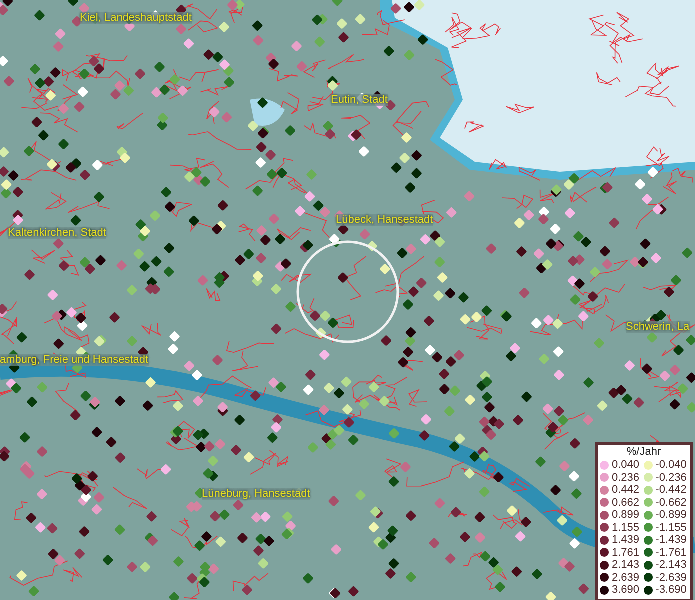  I want to click on legend-title: %/Jahr, so click(644, 452).